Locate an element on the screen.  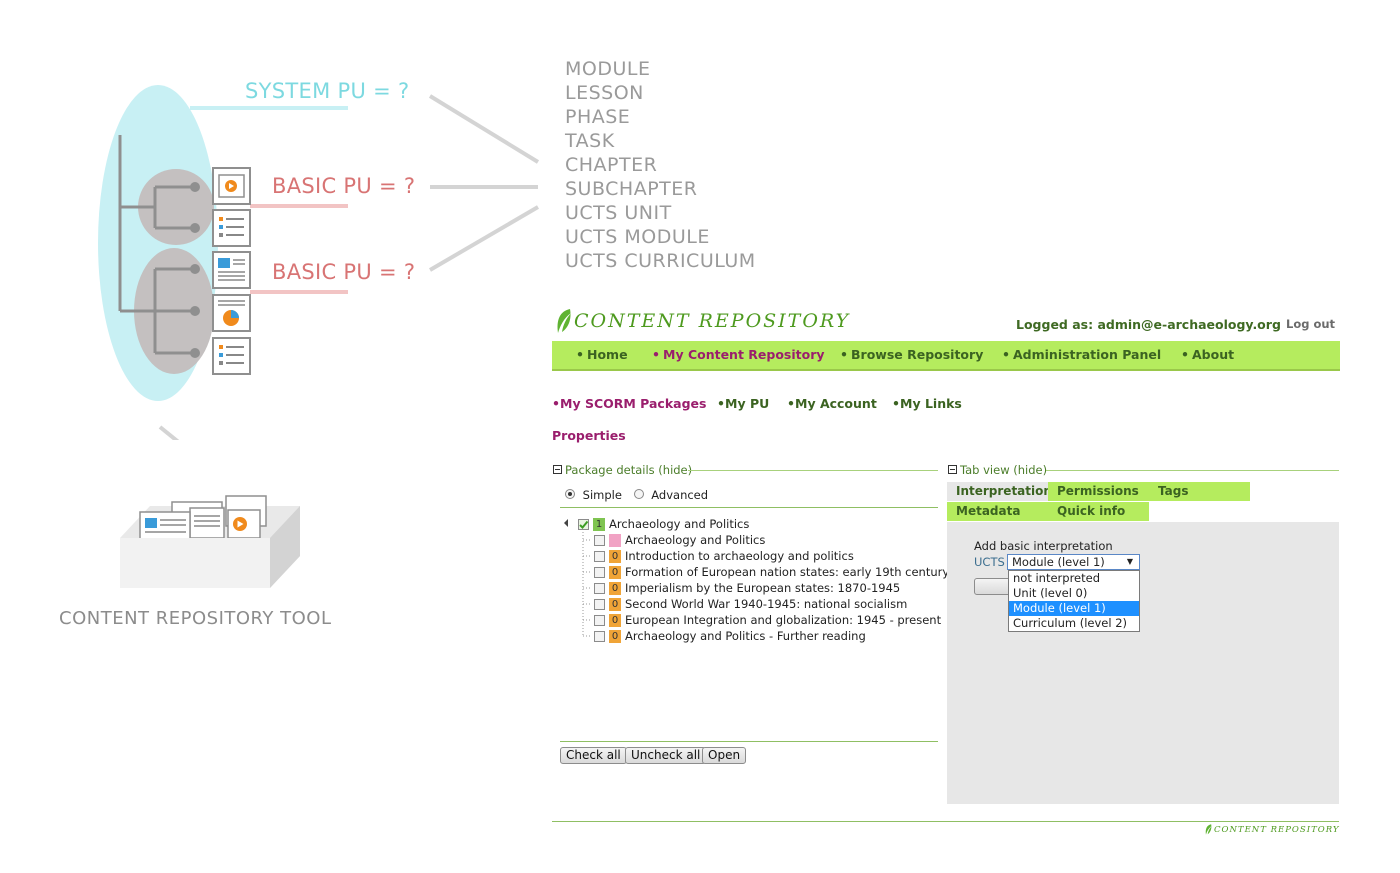
nav-browse-repository: • Browse Repository is located at coordinates (911, 355).